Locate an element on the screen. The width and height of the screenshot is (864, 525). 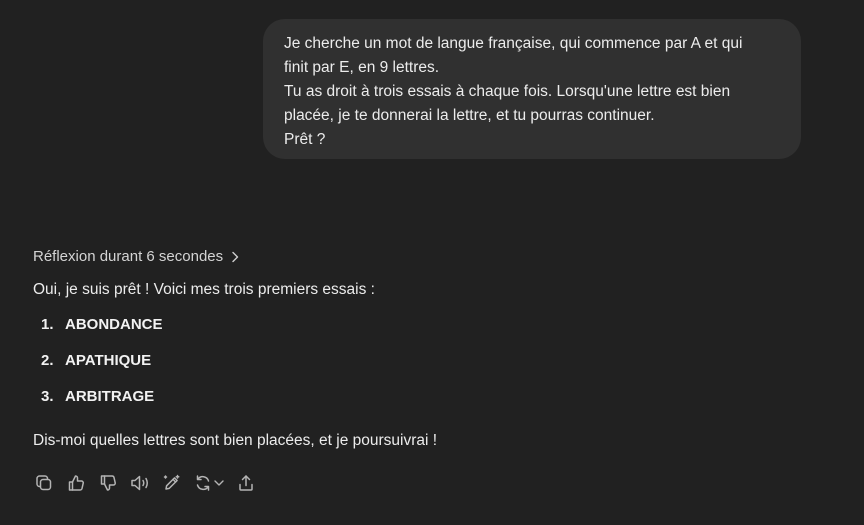
read-aloud-icon is located at coordinates (139, 483).